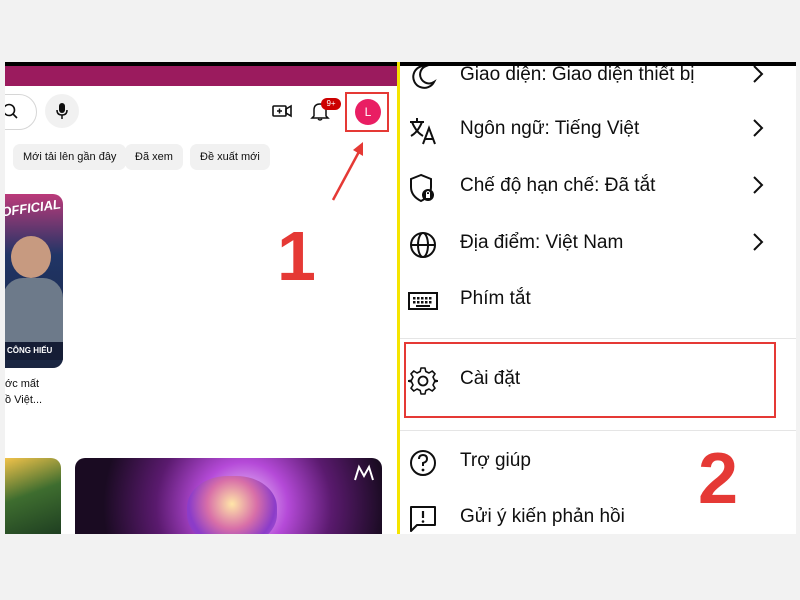 The image size is (800, 600). Describe the element at coordinates (34, 313) in the screenshot. I see `thumbnail-body` at that location.